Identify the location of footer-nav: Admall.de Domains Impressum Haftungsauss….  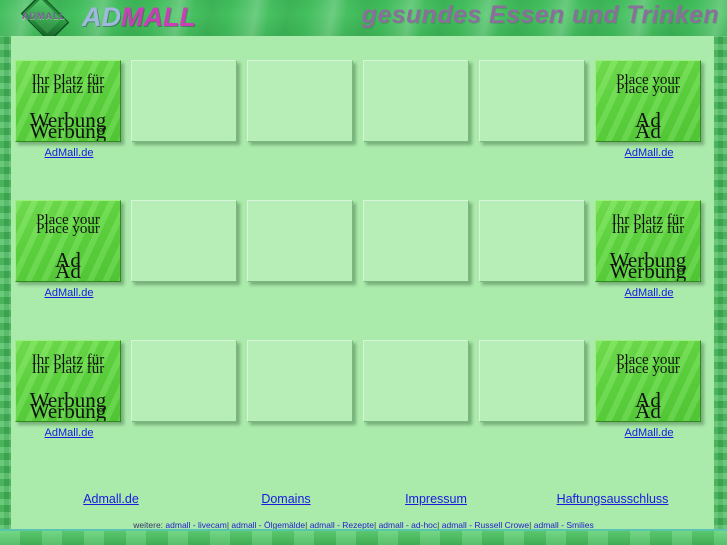
(362, 499).